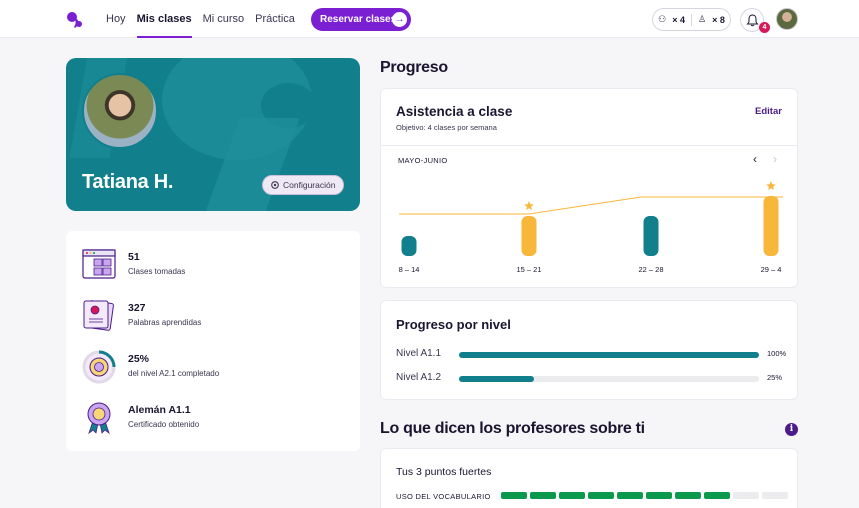  I want to click on certificate-badge-icon, so click(99, 418).